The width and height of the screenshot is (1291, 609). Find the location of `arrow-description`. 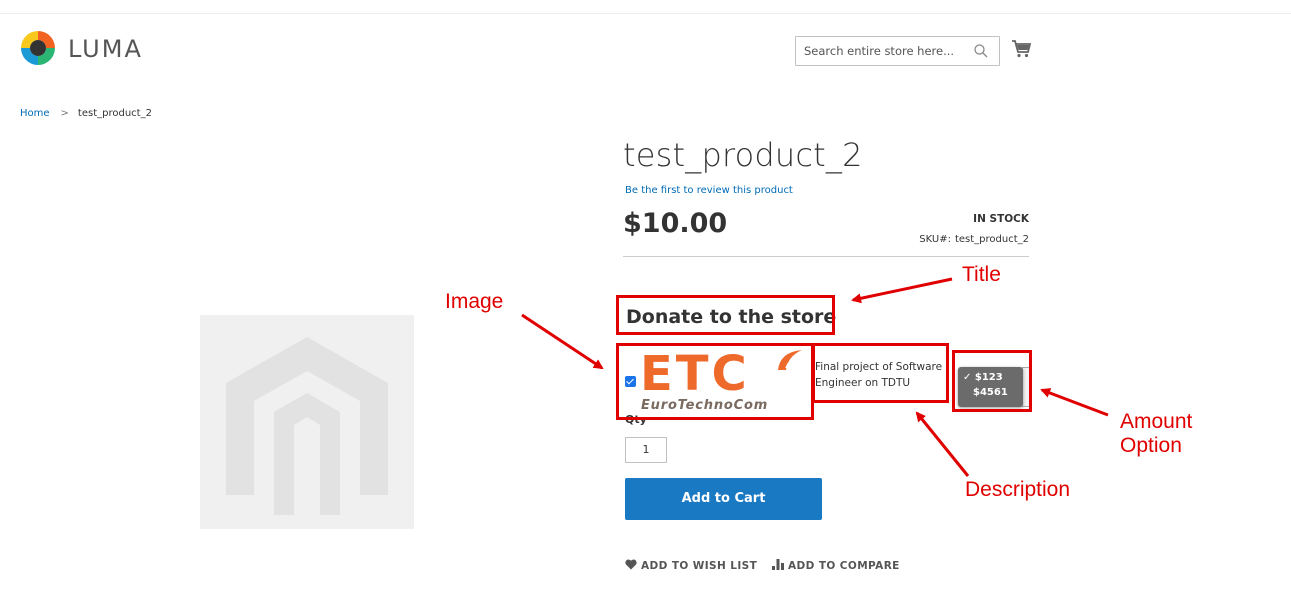

arrow-description is located at coordinates (942, 444).